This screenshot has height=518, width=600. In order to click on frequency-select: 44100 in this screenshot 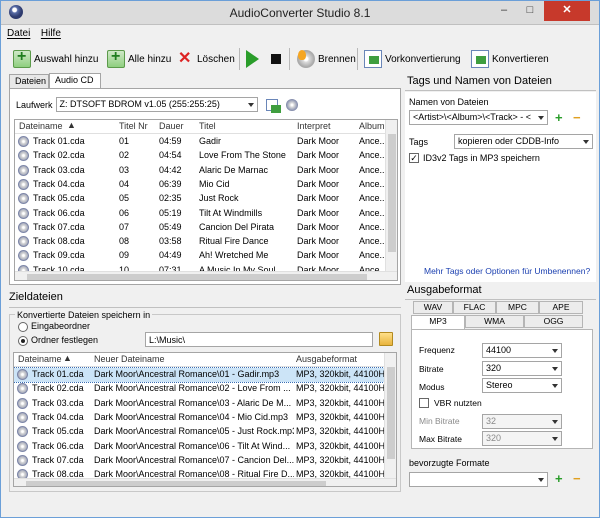, I will do `click(522, 350)`.